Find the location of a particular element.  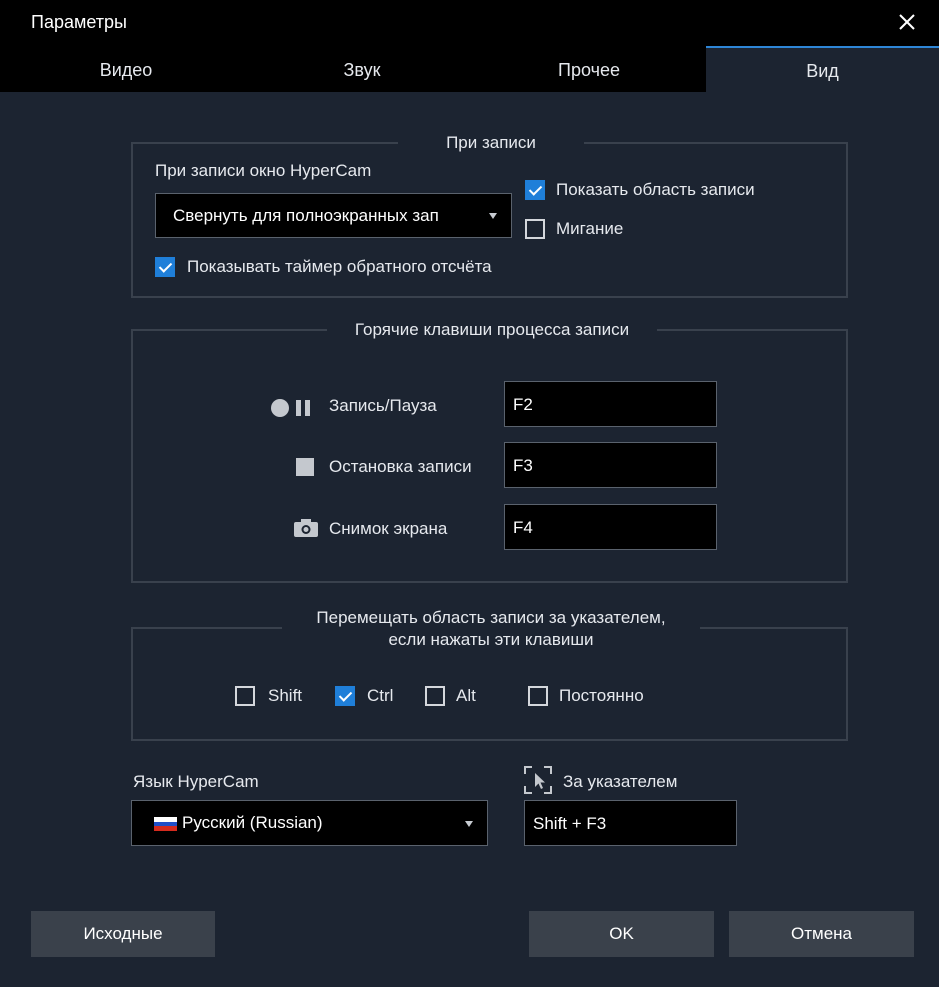

follow-pointer-hotkey-input: Shift + F3 is located at coordinates (630, 823).